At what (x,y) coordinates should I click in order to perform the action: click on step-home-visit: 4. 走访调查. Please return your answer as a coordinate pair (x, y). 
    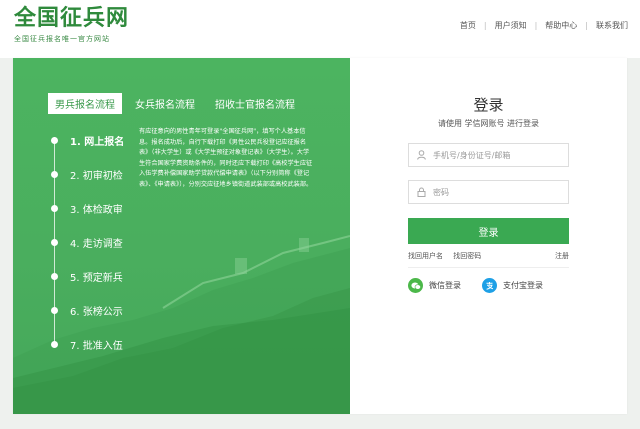
    Looking at the image, I should click on (87, 242).